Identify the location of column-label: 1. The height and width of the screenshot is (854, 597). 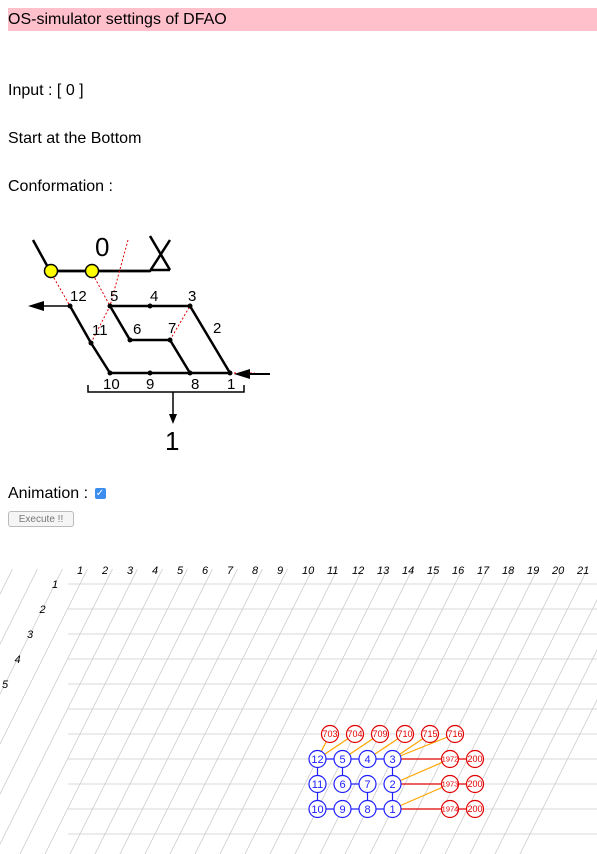
(80, 571).